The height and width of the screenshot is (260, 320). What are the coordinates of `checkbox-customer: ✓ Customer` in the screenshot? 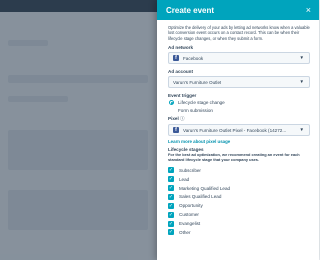 It's located at (239, 214).